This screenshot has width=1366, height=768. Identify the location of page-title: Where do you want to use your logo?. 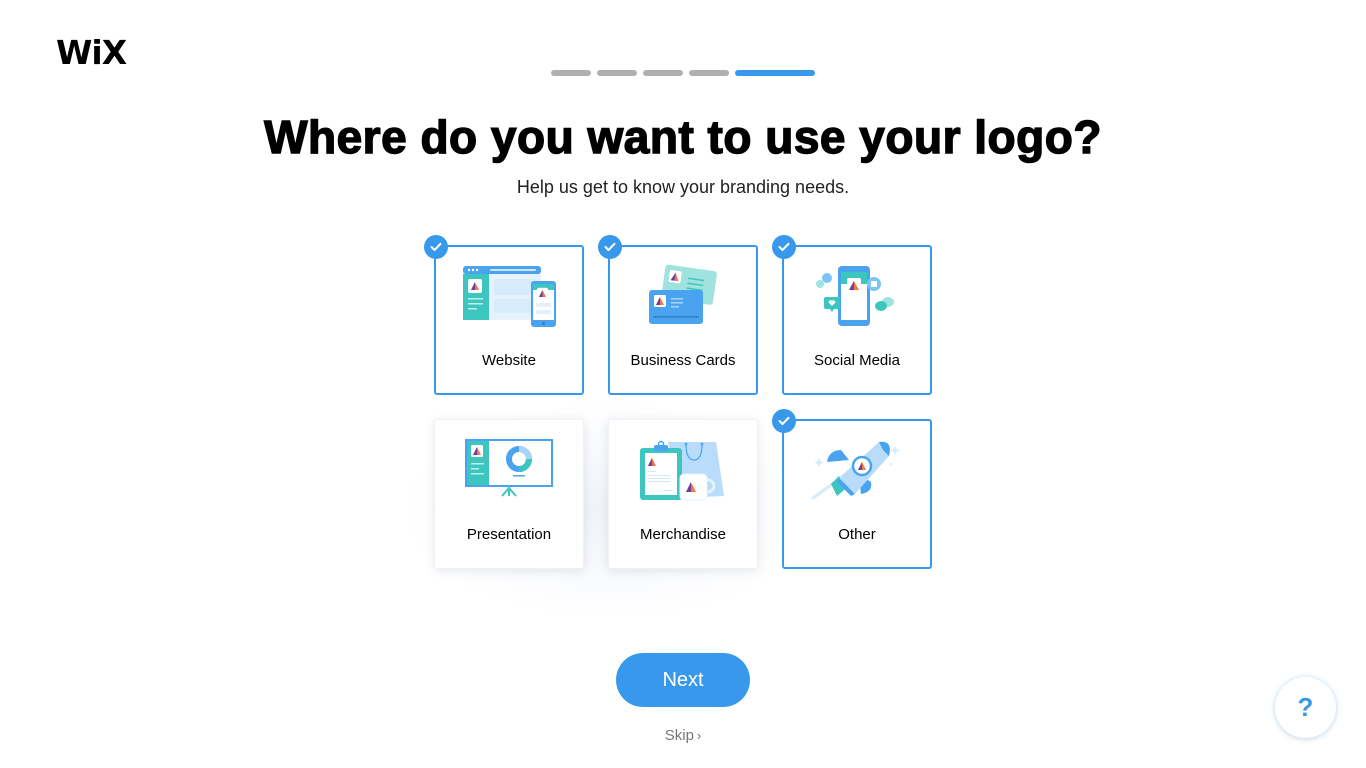
(682, 136).